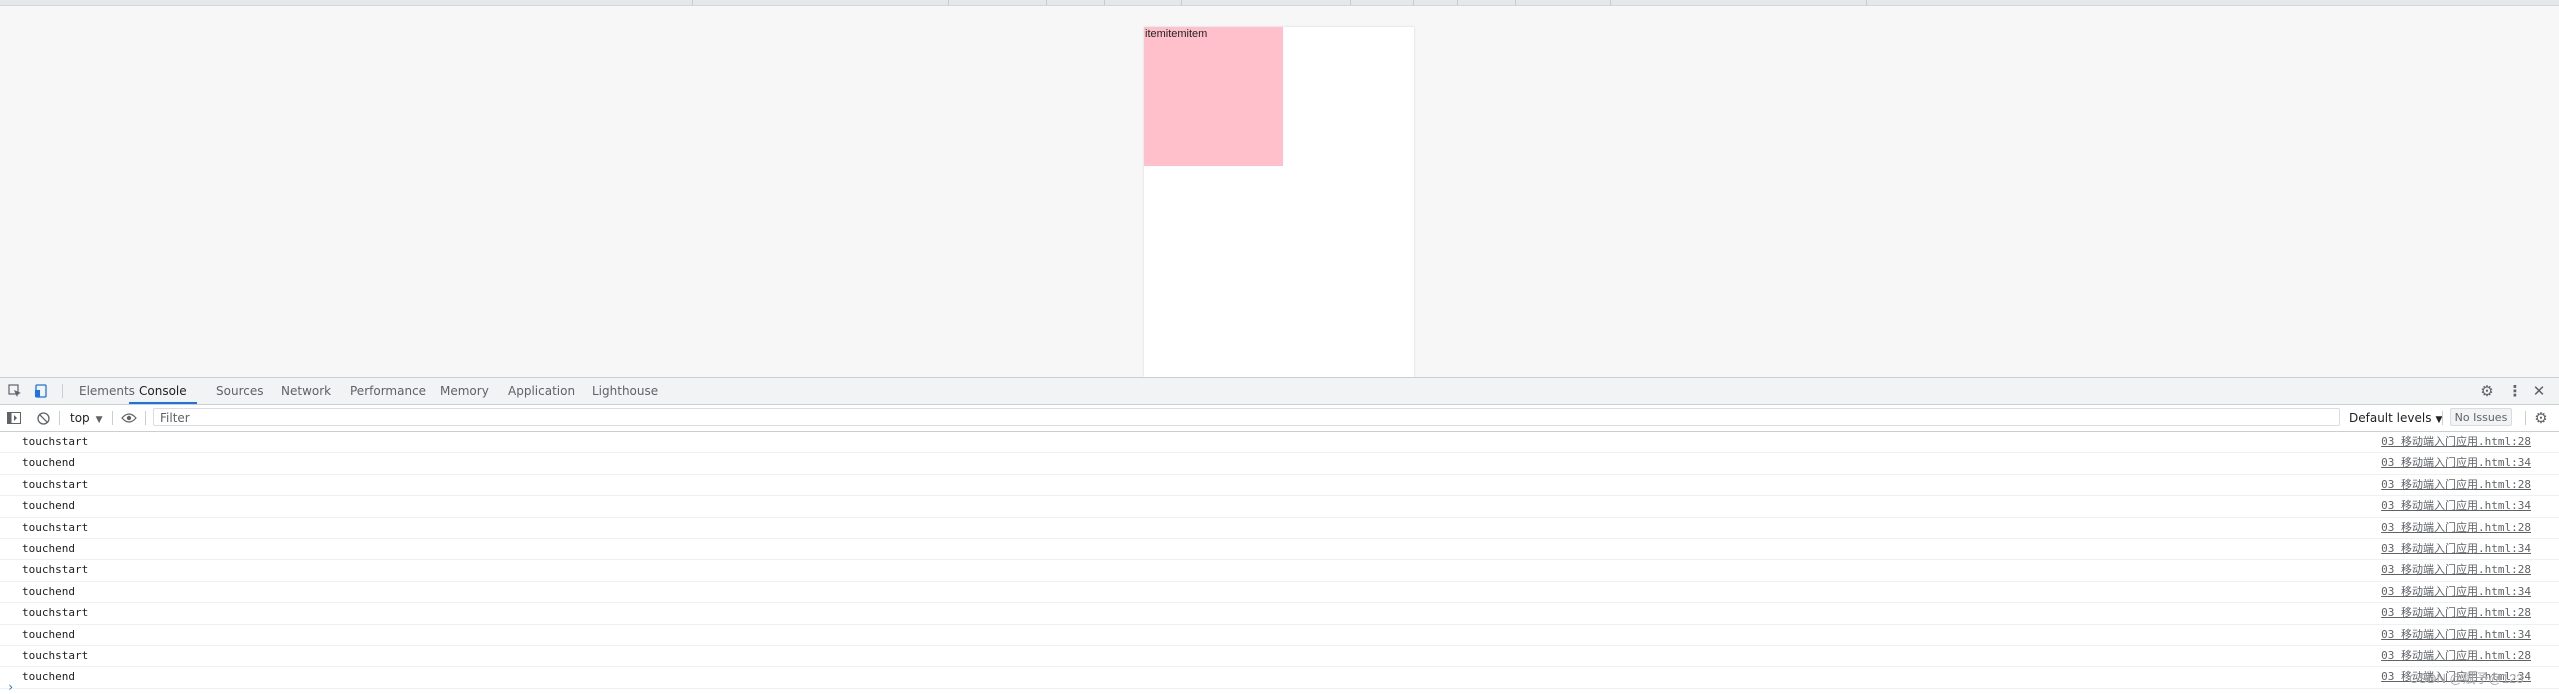  What do you see at coordinates (163, 391) in the screenshot?
I see `tab-console: Console` at bounding box center [163, 391].